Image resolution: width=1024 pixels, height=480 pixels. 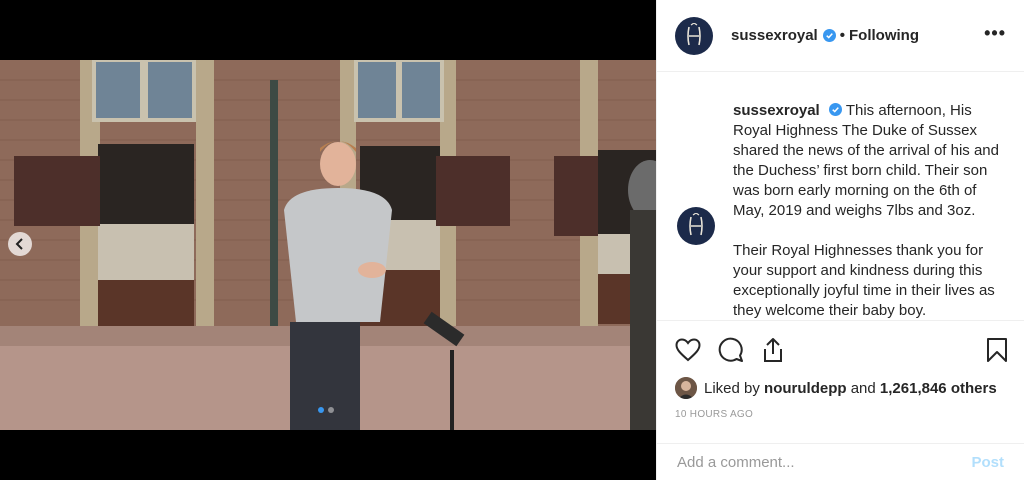 I want to click on share-button, so click(x=773, y=350).